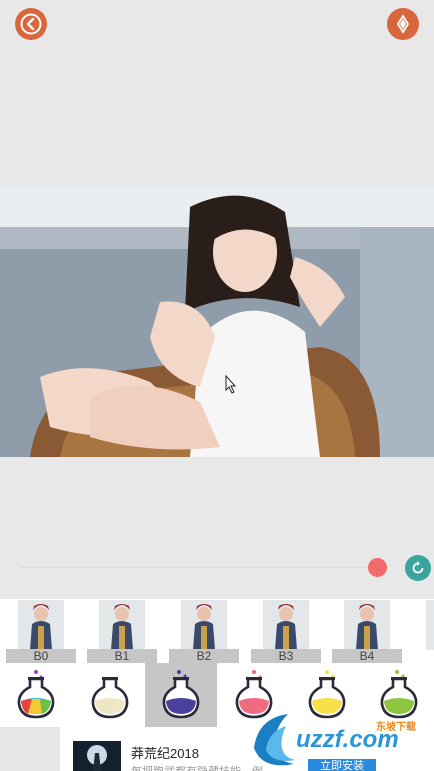 This screenshot has width=434, height=771. I want to click on ad-title: 莽荒纪2018, so click(165, 753).